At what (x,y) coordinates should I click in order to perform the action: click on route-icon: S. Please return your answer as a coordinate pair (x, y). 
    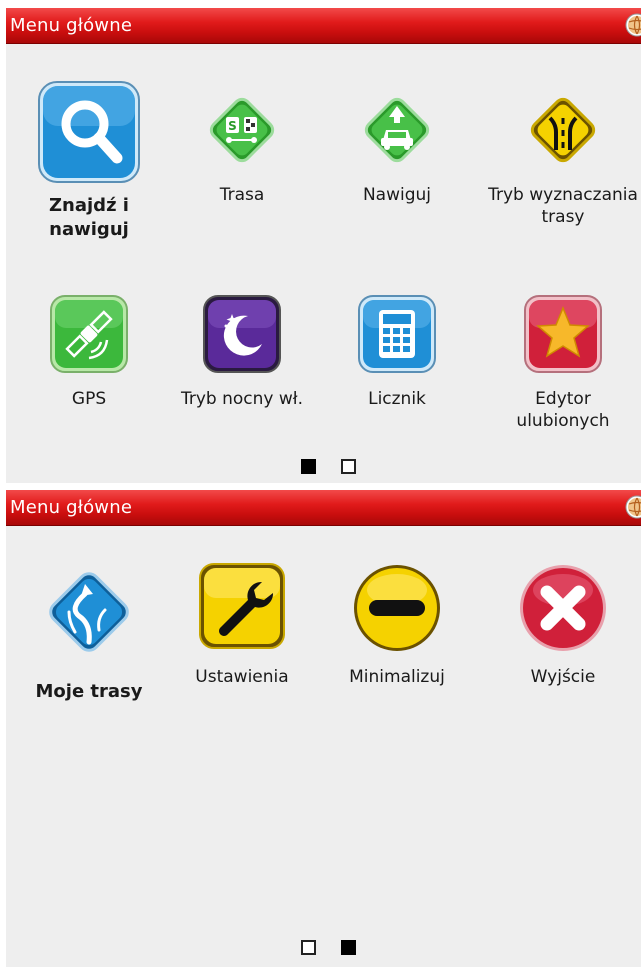
    Looking at the image, I should click on (242, 130).